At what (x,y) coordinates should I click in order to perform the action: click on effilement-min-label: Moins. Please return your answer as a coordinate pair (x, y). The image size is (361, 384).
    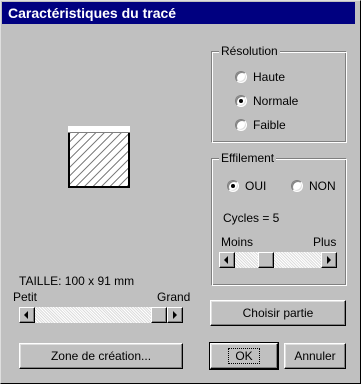
    Looking at the image, I should click on (237, 242).